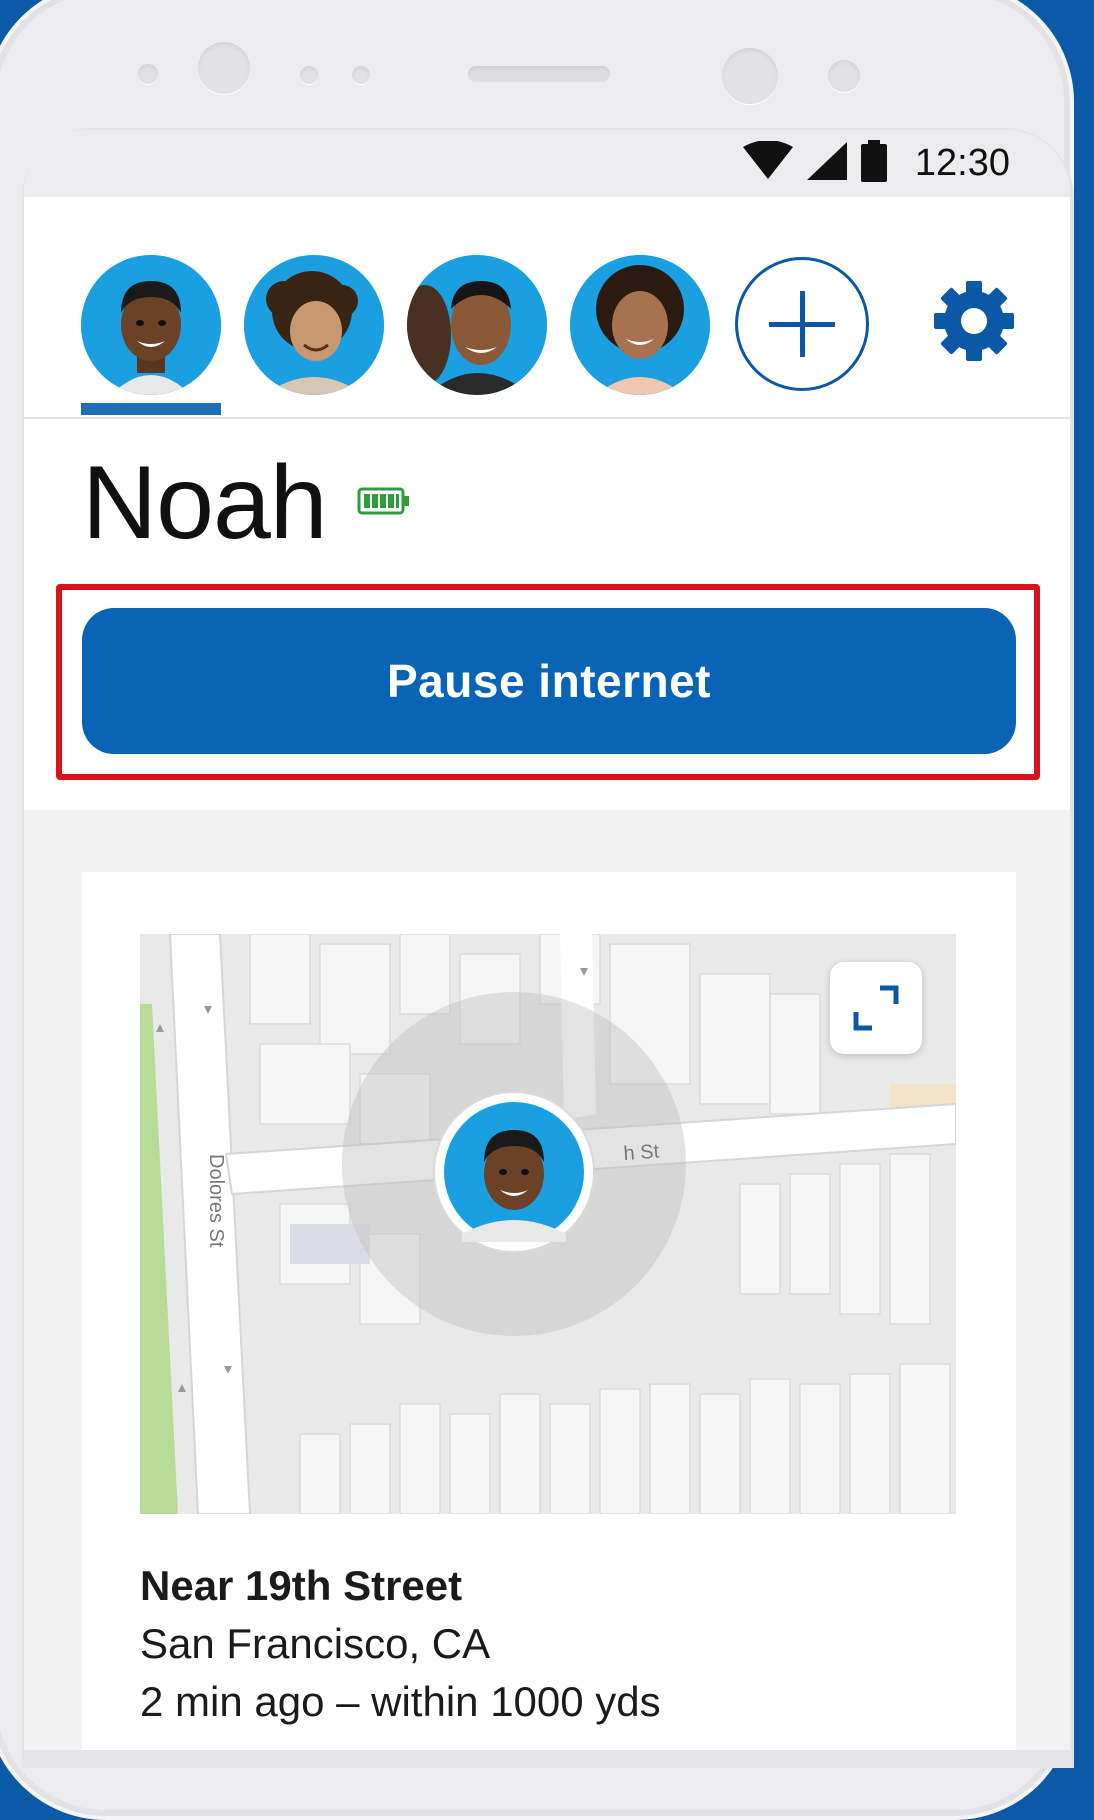 The width and height of the screenshot is (1094, 1820). I want to click on location-pin-avatar, so click(514, 1172).